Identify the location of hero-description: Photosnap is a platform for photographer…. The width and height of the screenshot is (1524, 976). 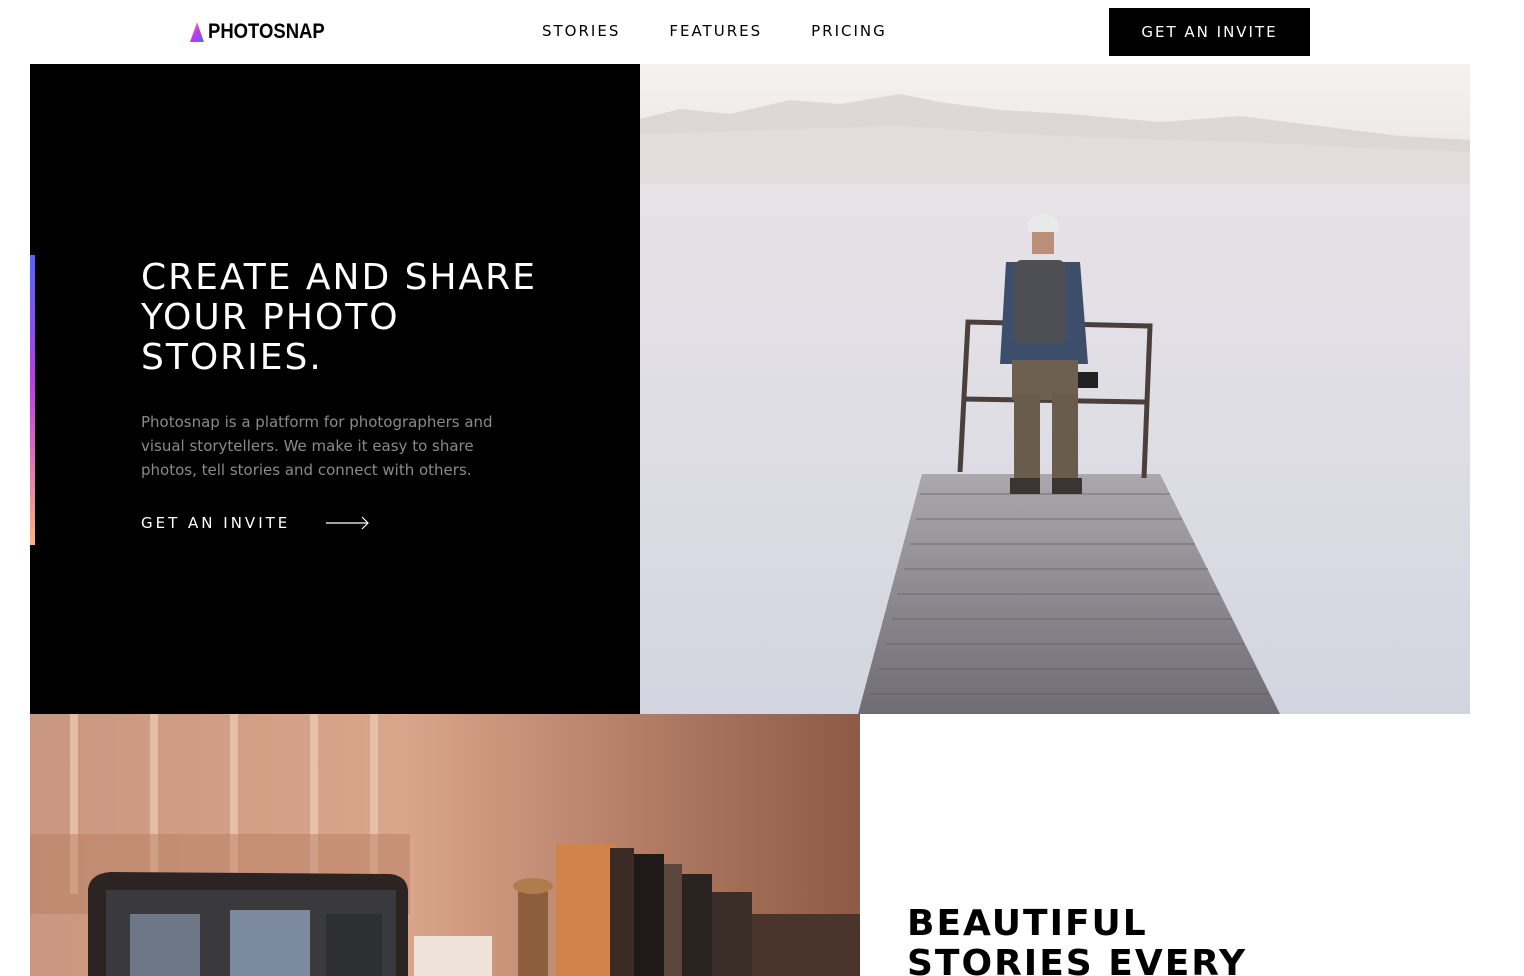
(317, 446).